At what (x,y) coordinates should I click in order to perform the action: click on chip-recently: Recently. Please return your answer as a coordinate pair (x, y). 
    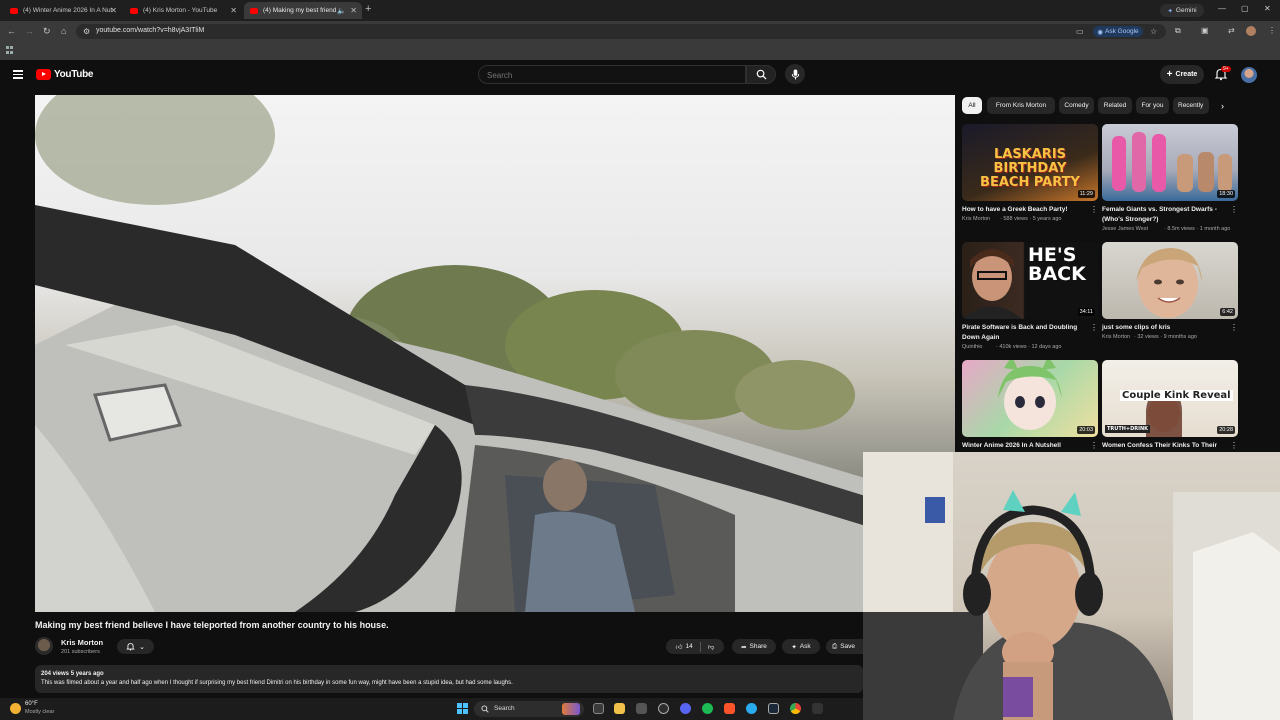
    Looking at the image, I should click on (1191, 105).